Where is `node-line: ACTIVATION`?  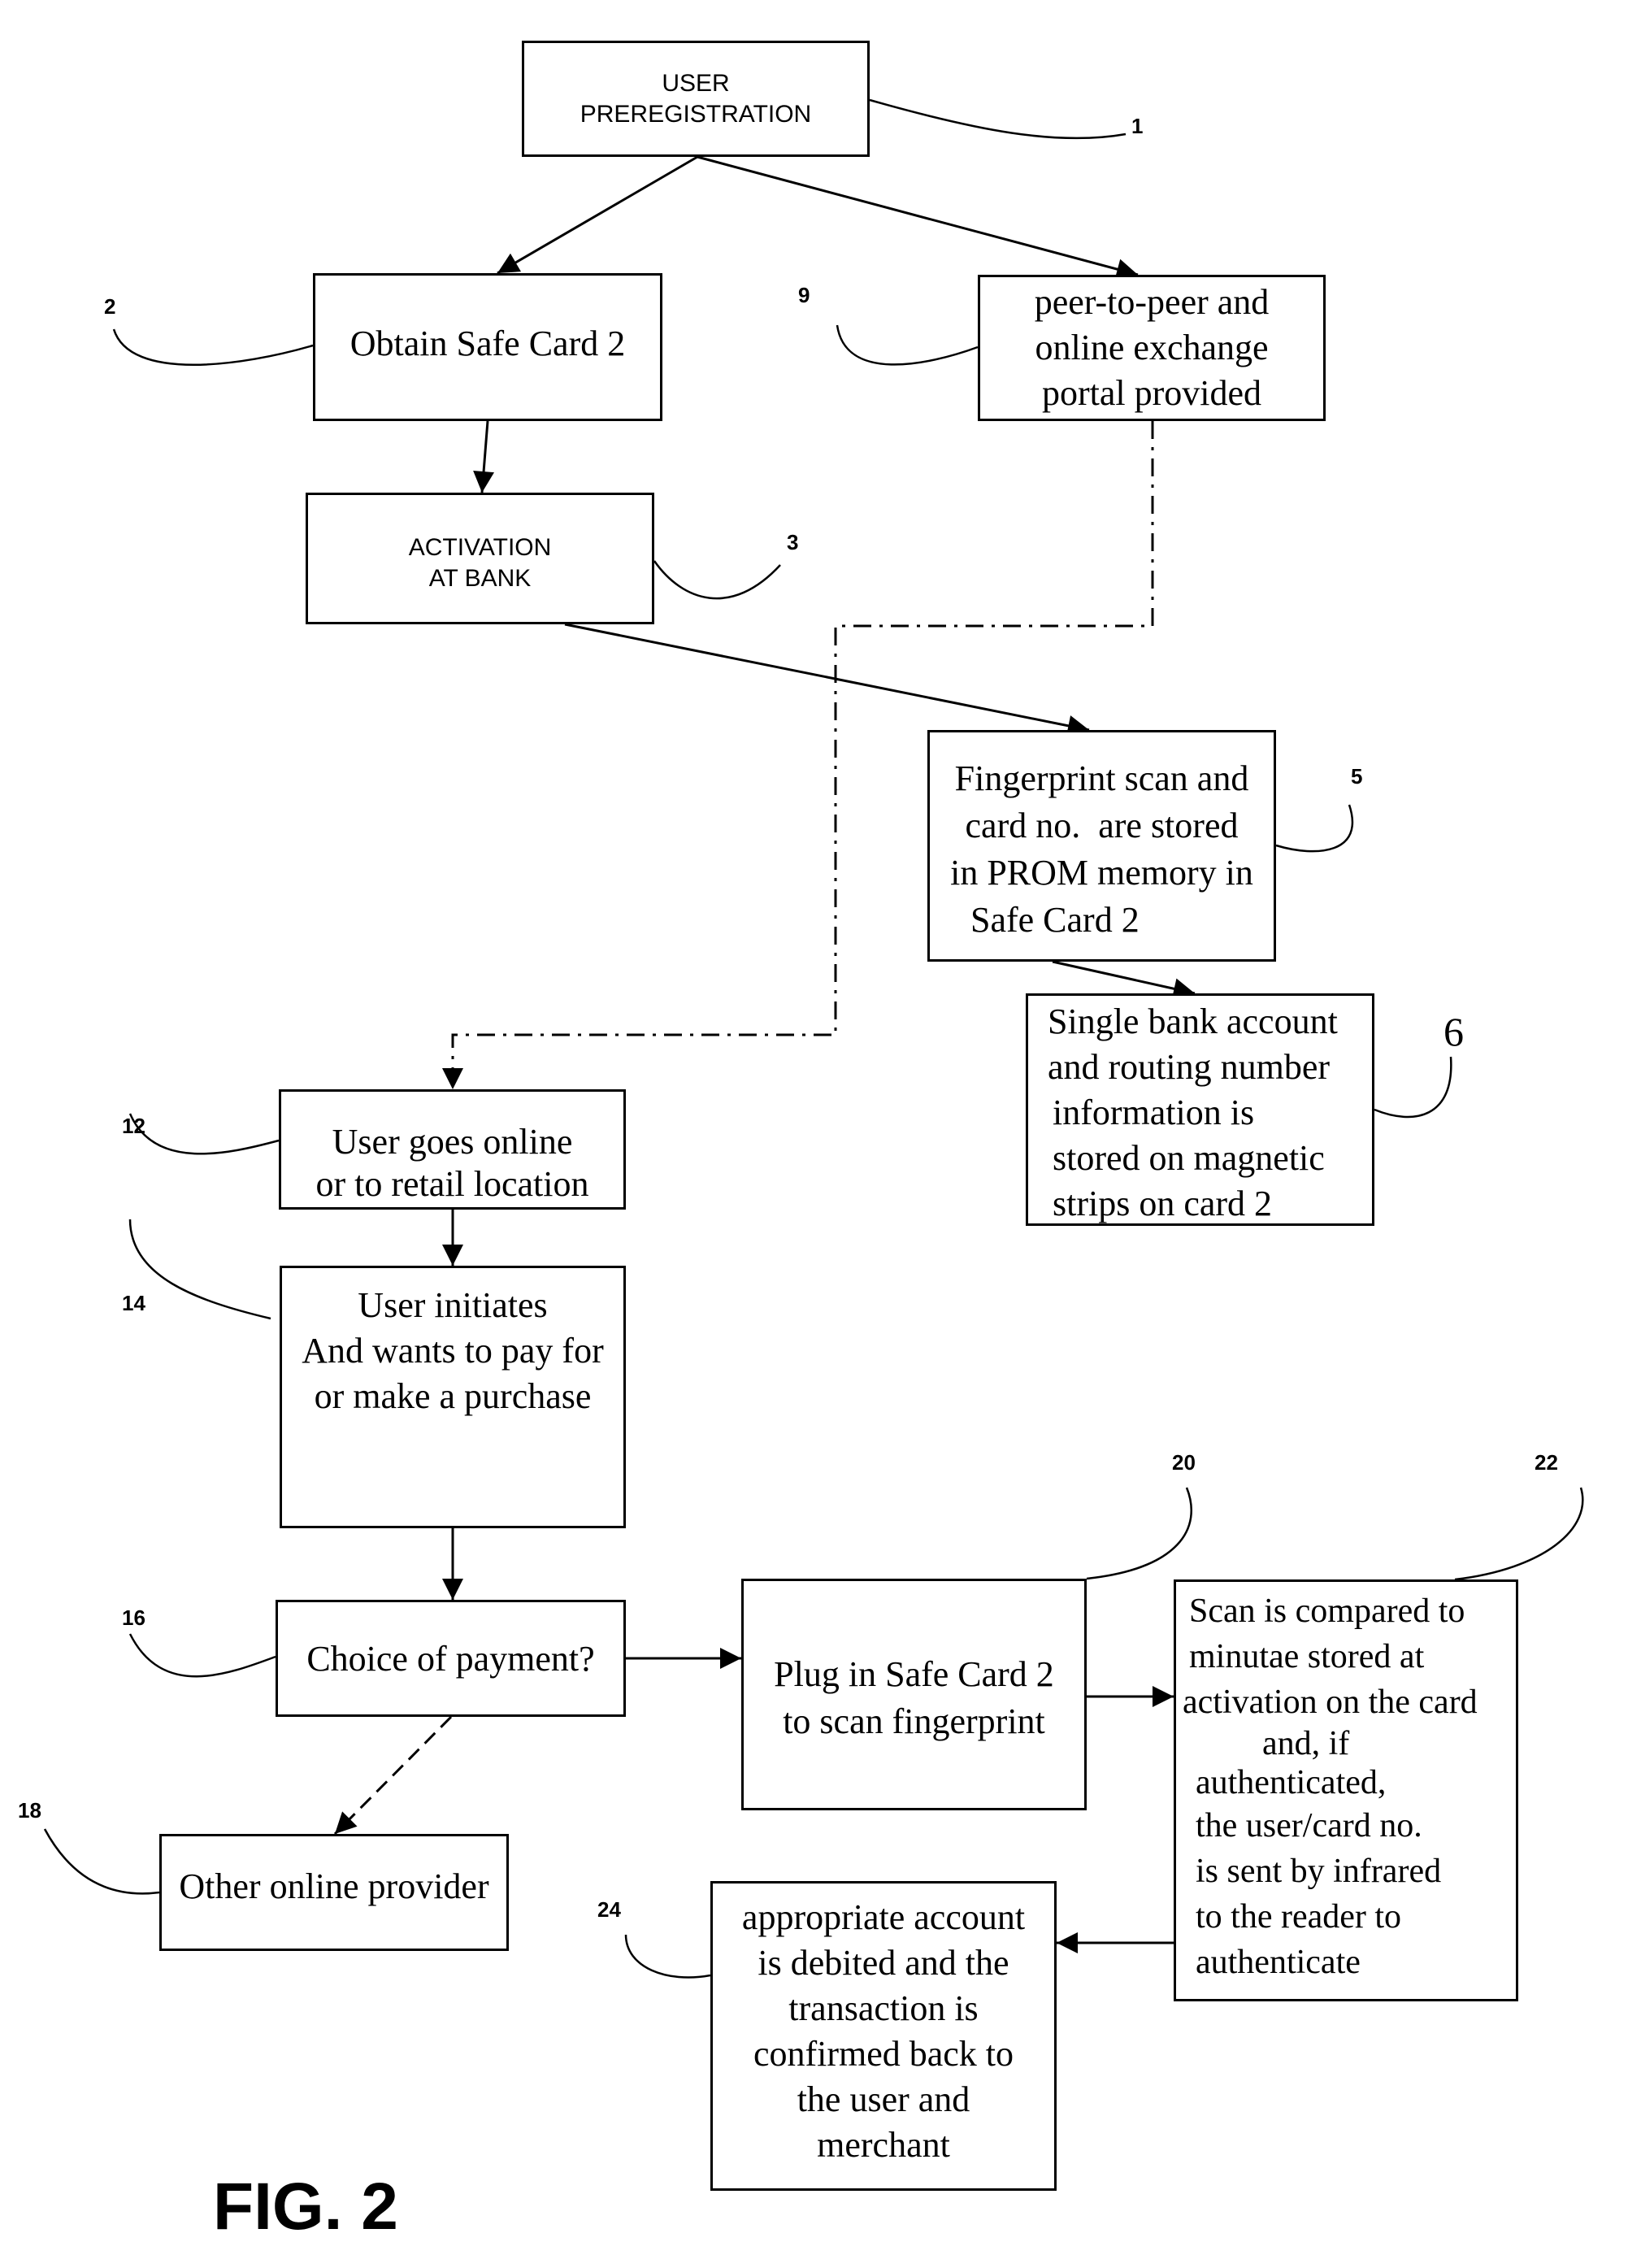
node-line: ACTIVATION is located at coordinates (480, 547).